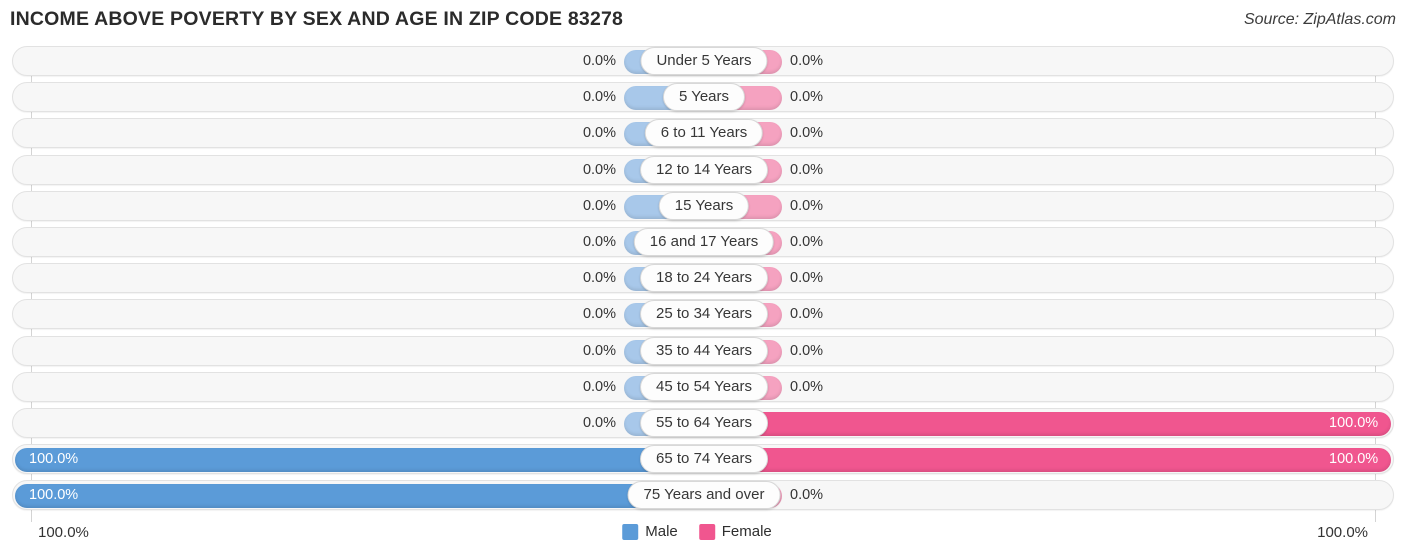 The image size is (1406, 559). Describe the element at coordinates (1319, 19) in the screenshot. I see `source-attribution: Source: ZipAtlas.com` at that location.